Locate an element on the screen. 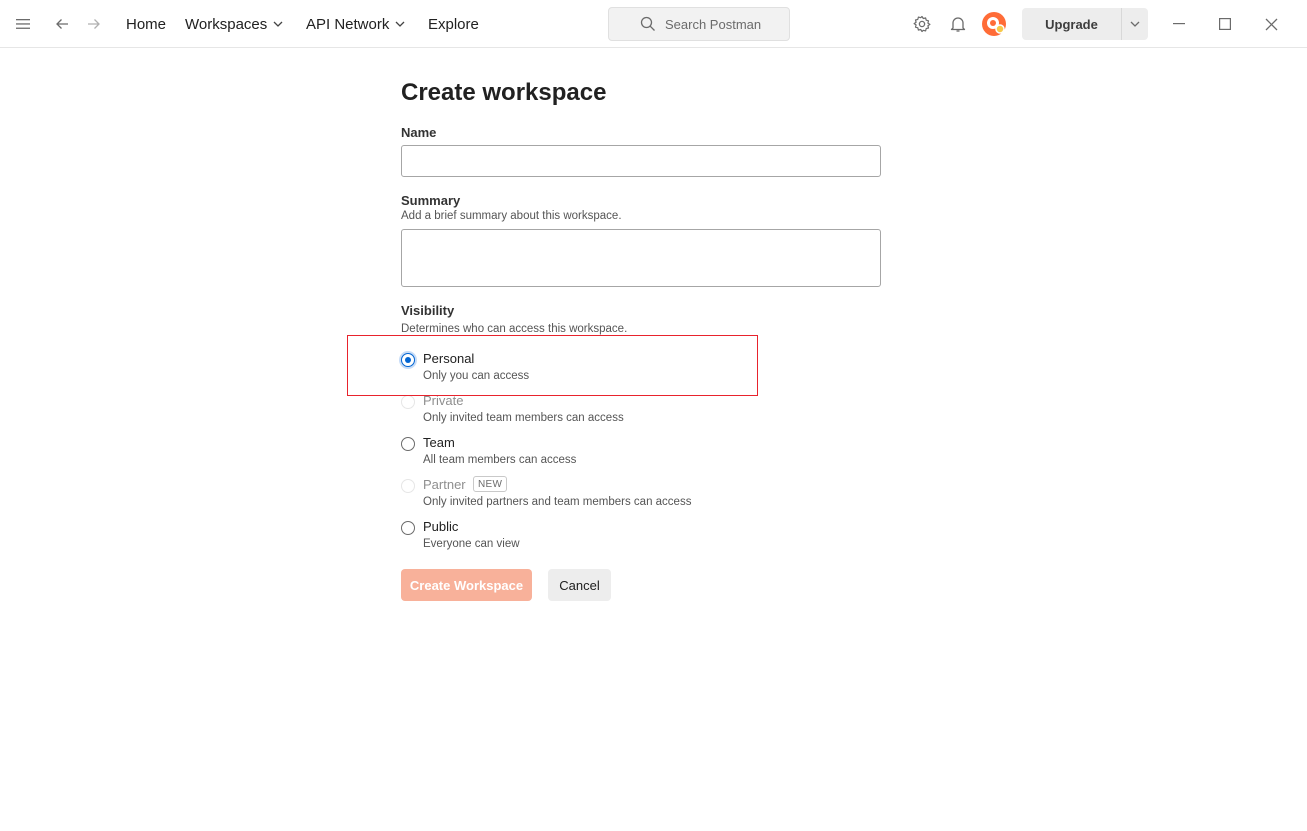 This screenshot has height=831, width=1307. upgrade-menu-button is located at coordinates (1134, 24).